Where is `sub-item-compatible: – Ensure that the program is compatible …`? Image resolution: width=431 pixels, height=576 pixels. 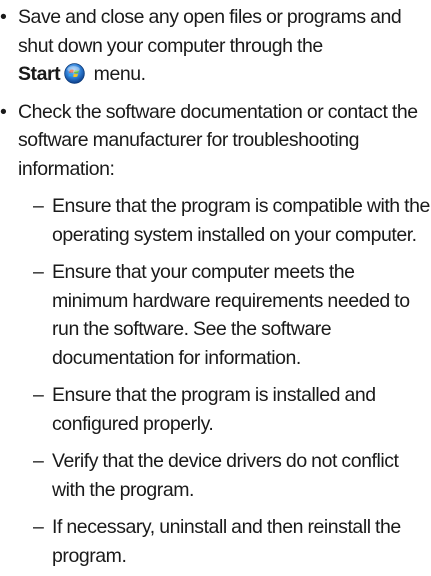
sub-item-compatible: – Ensure that the program is compatible … is located at coordinates (215, 220).